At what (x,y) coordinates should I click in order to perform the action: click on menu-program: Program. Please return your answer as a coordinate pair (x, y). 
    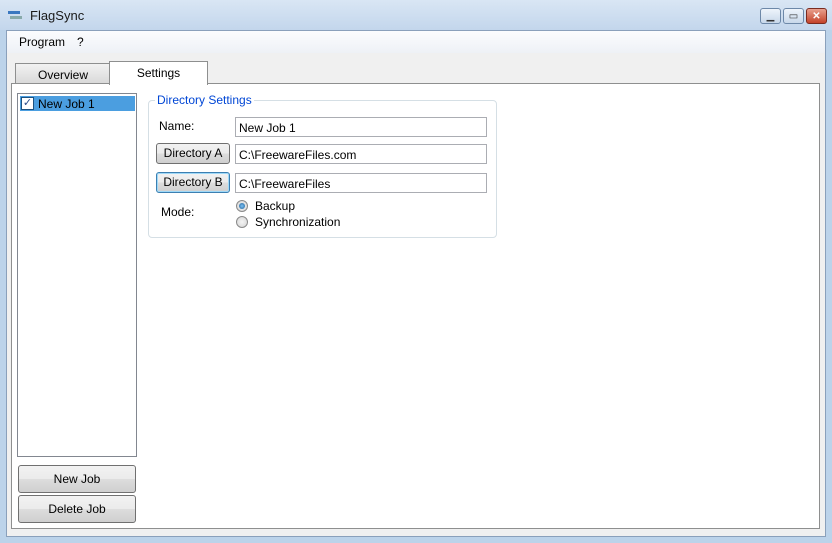
    Looking at the image, I should click on (42, 42).